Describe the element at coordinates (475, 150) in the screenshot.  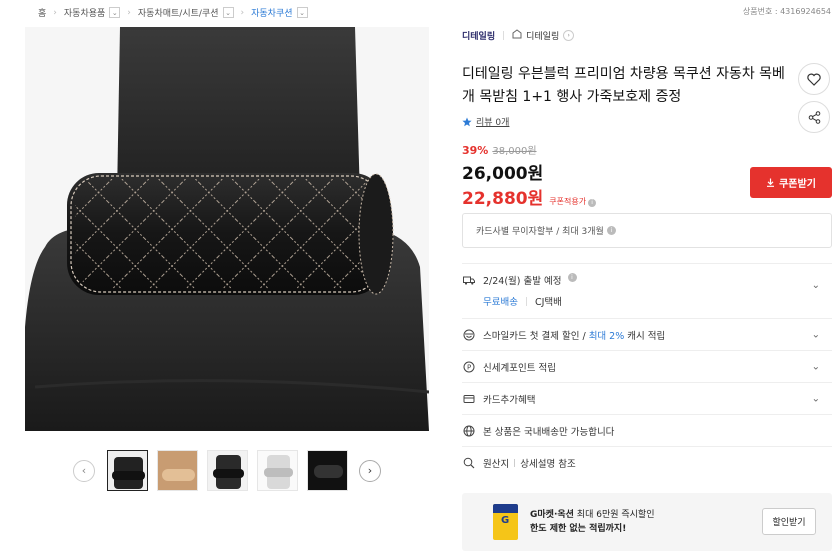
I see `discount-rate: 39%` at that location.